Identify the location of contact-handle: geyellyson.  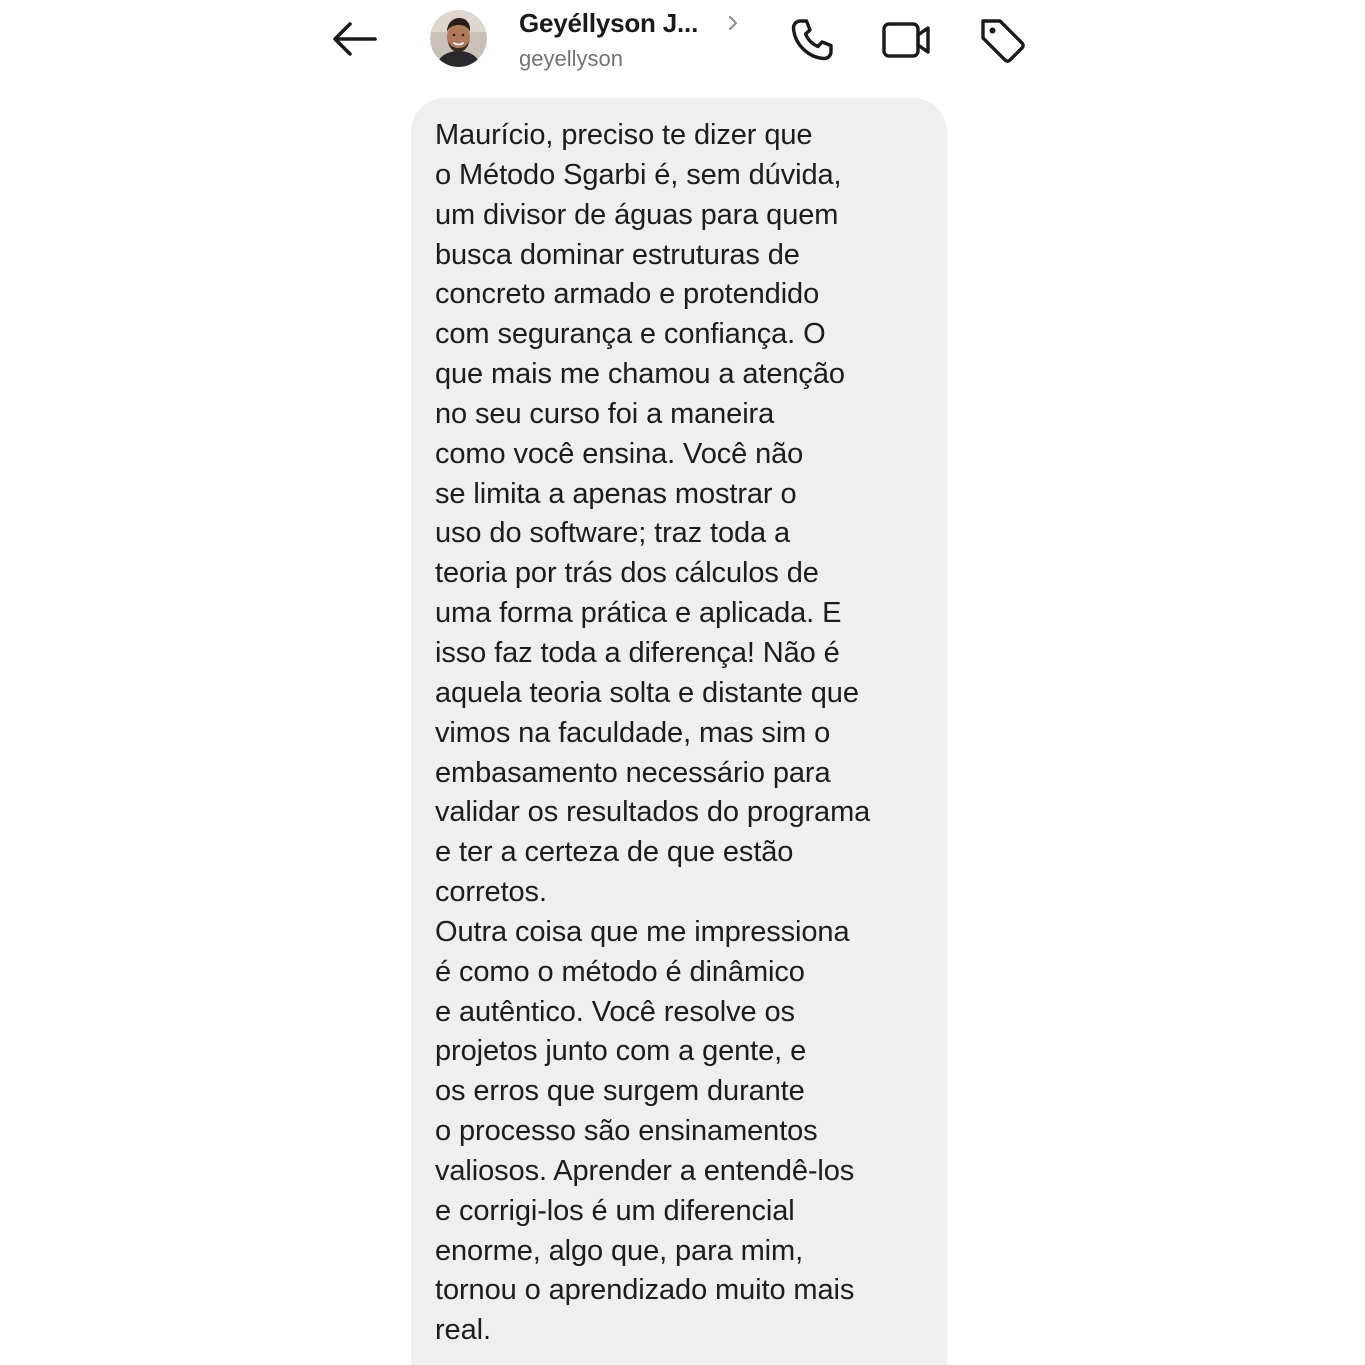
(571, 58).